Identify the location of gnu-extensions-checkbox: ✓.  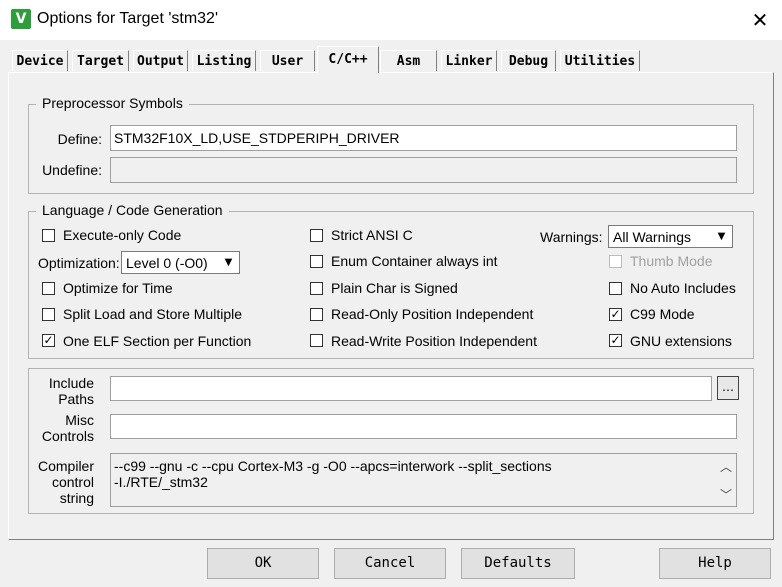
(615, 340).